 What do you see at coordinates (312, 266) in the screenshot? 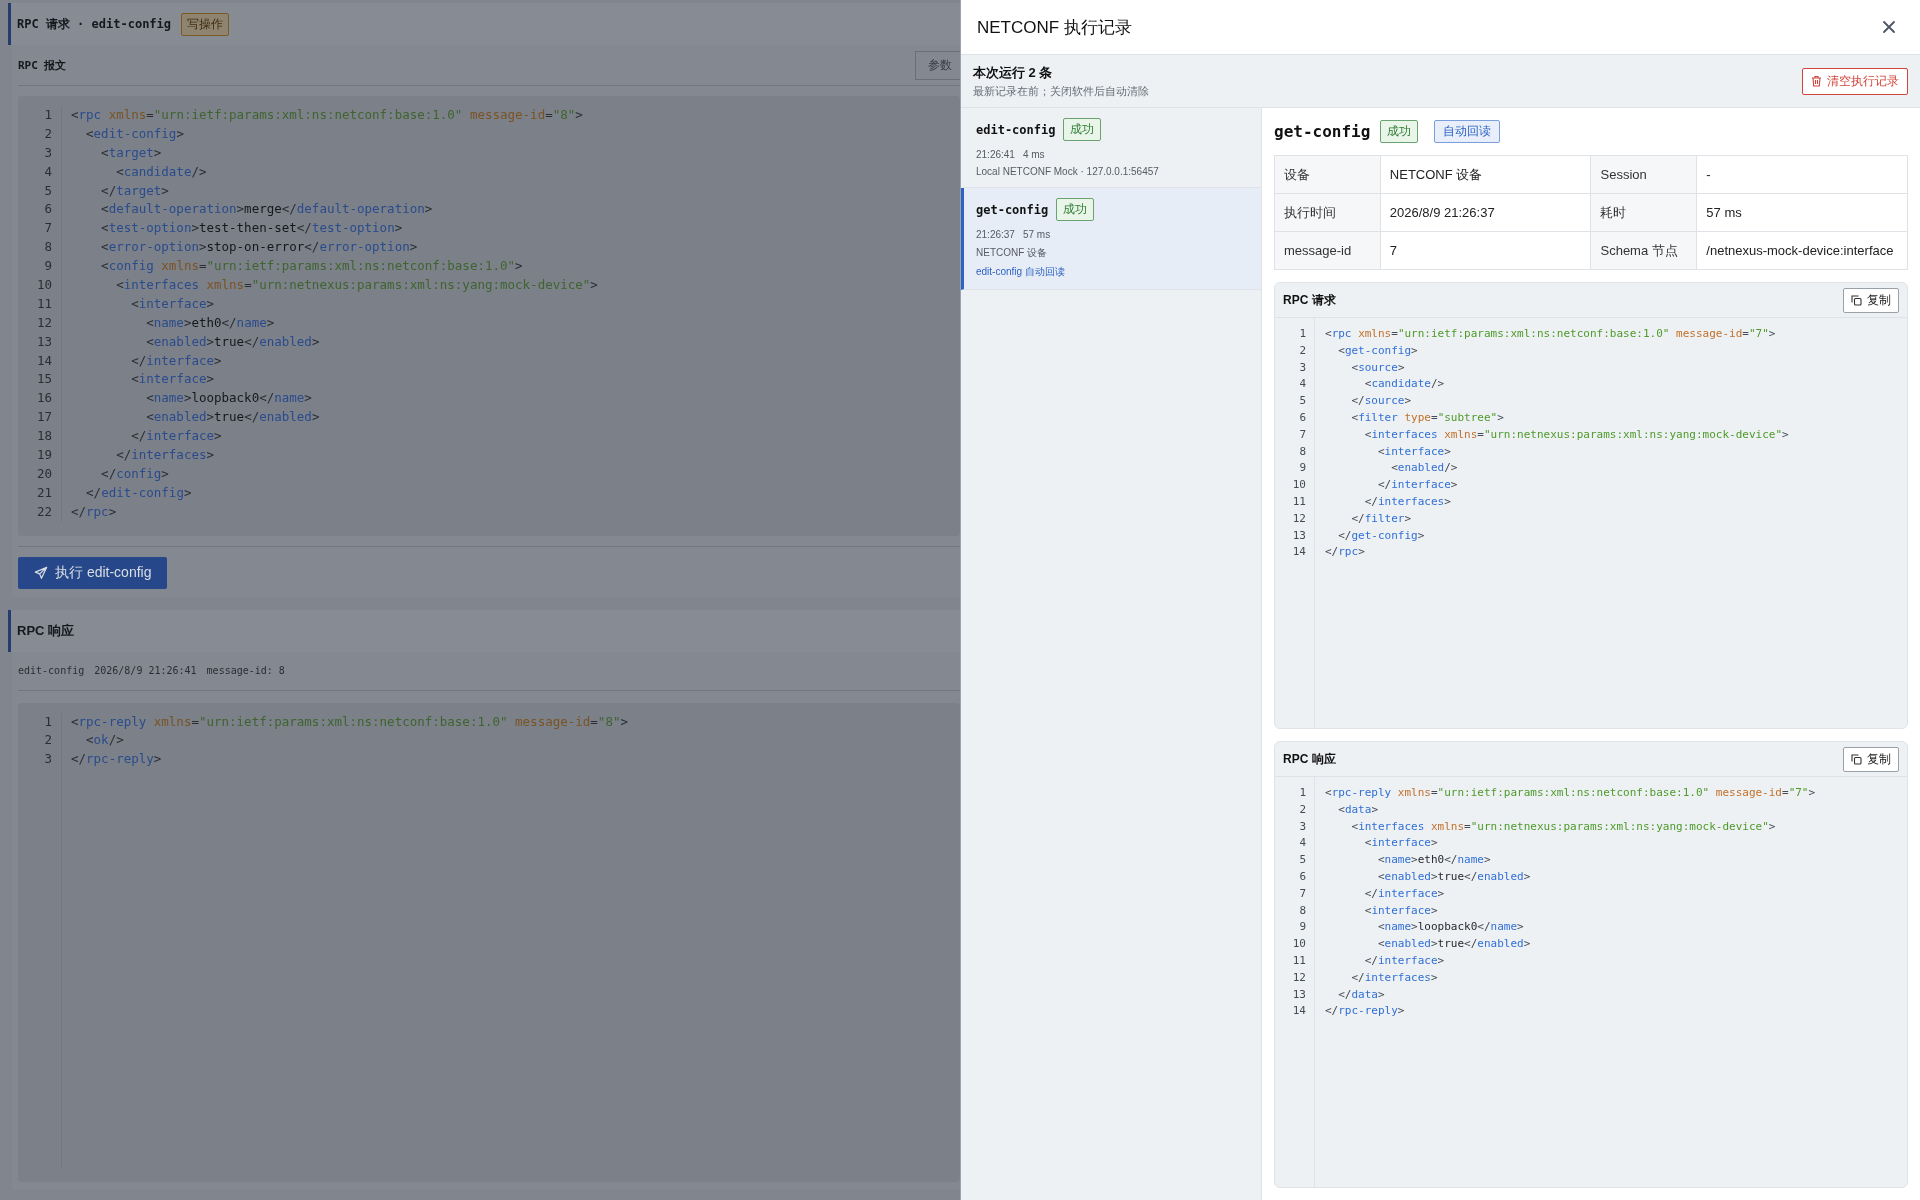
I see `code-line: <config xmlns="urn:ietf:params:xml:ns:netconf:base:1.0">` at bounding box center [312, 266].